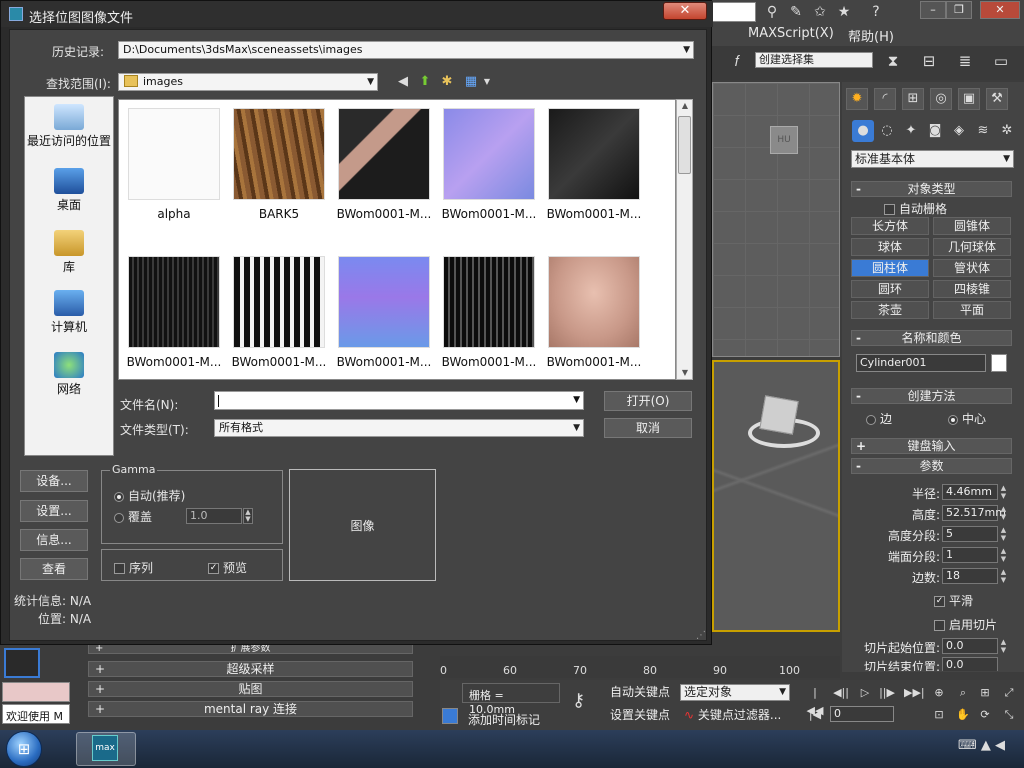 The width and height of the screenshot is (1024, 768). What do you see at coordinates (931, 189) in the screenshot?
I see `rollout-object-type: - 对象类型` at bounding box center [931, 189].